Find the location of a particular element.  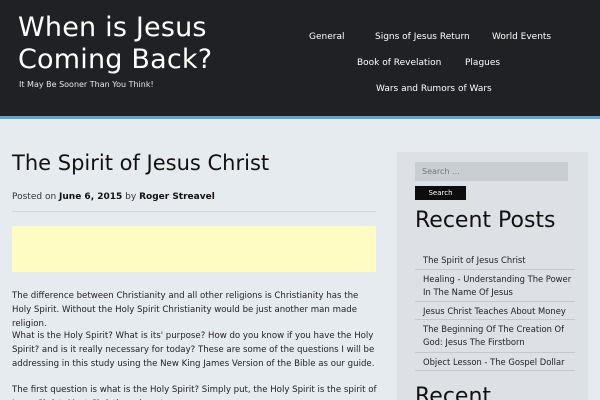

by-label: by is located at coordinates (131, 197).